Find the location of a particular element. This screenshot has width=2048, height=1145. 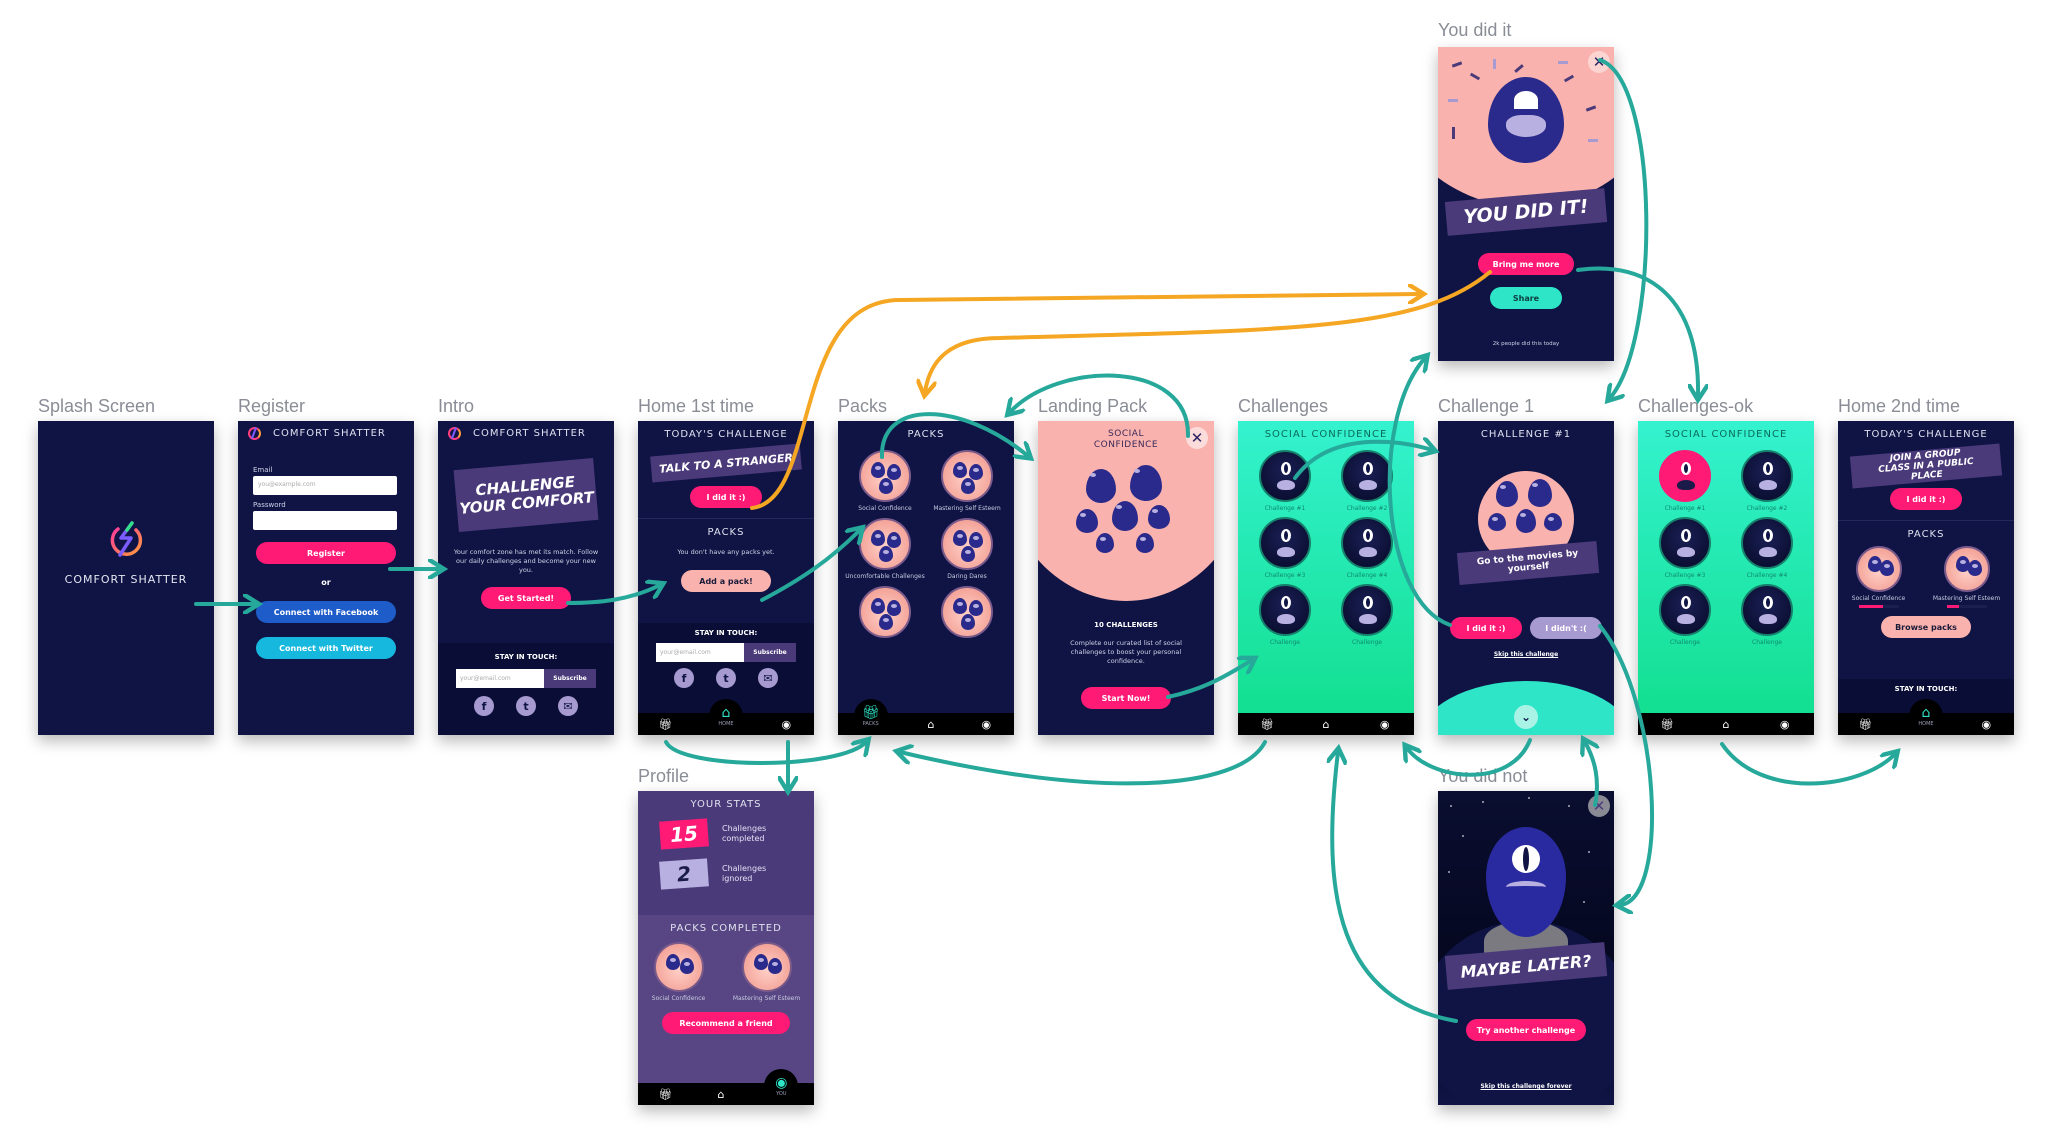

chevron-down-icon: ⌄ is located at coordinates (1526, 717).